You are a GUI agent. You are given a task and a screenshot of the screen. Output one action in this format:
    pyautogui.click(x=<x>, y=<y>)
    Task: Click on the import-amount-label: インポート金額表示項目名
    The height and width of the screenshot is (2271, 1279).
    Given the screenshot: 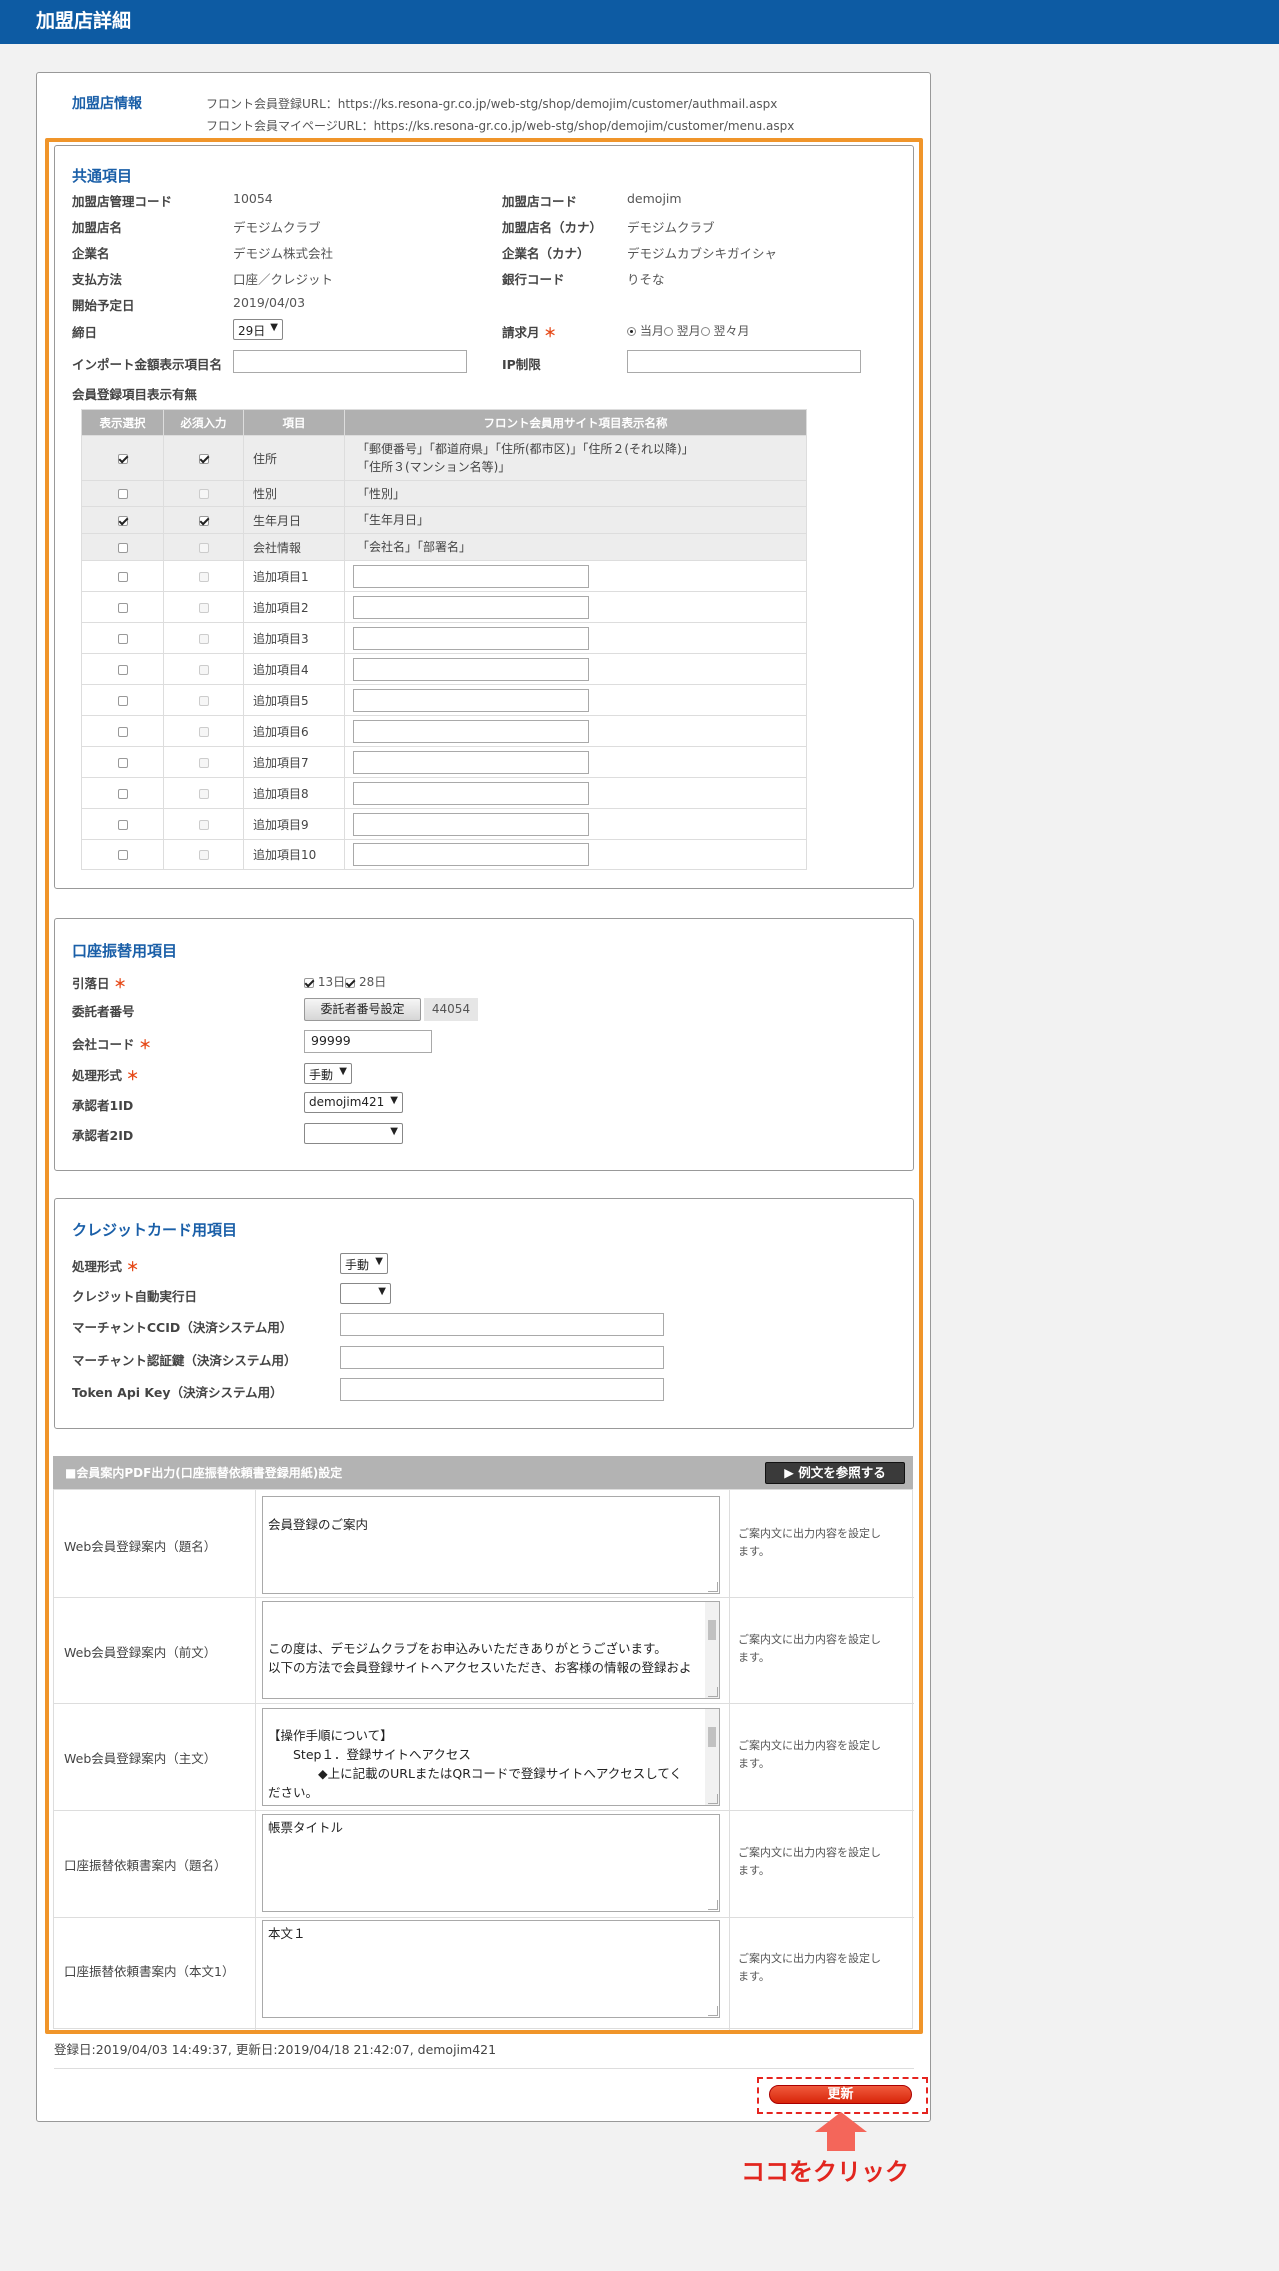 What is the action you would take?
    pyautogui.click(x=147, y=364)
    